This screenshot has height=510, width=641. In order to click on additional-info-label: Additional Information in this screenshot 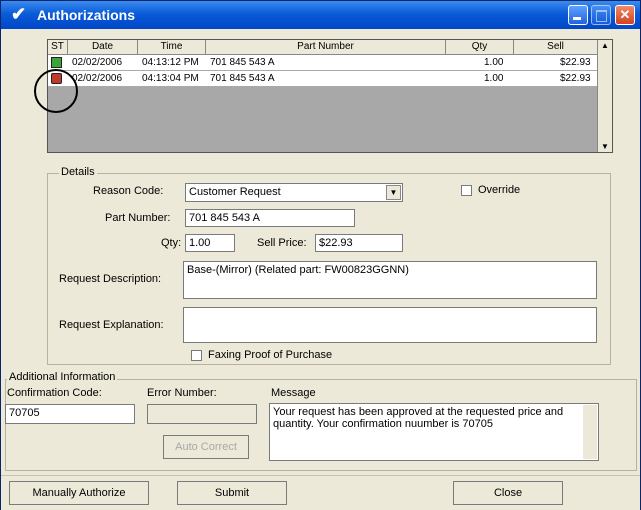, I will do `click(62, 377)`.